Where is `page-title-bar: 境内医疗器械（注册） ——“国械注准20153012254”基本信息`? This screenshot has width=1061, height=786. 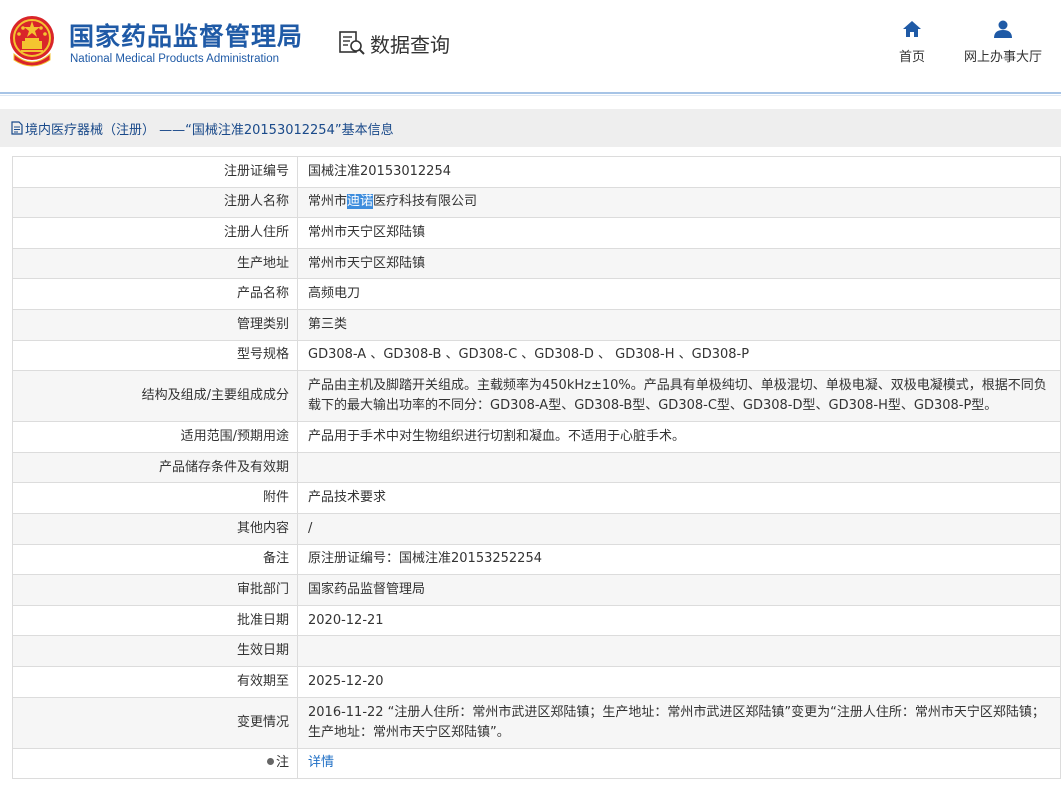 page-title-bar: 境内医疗器械（注册） ——“国械注准20153012254”基本信息 is located at coordinates (530, 128).